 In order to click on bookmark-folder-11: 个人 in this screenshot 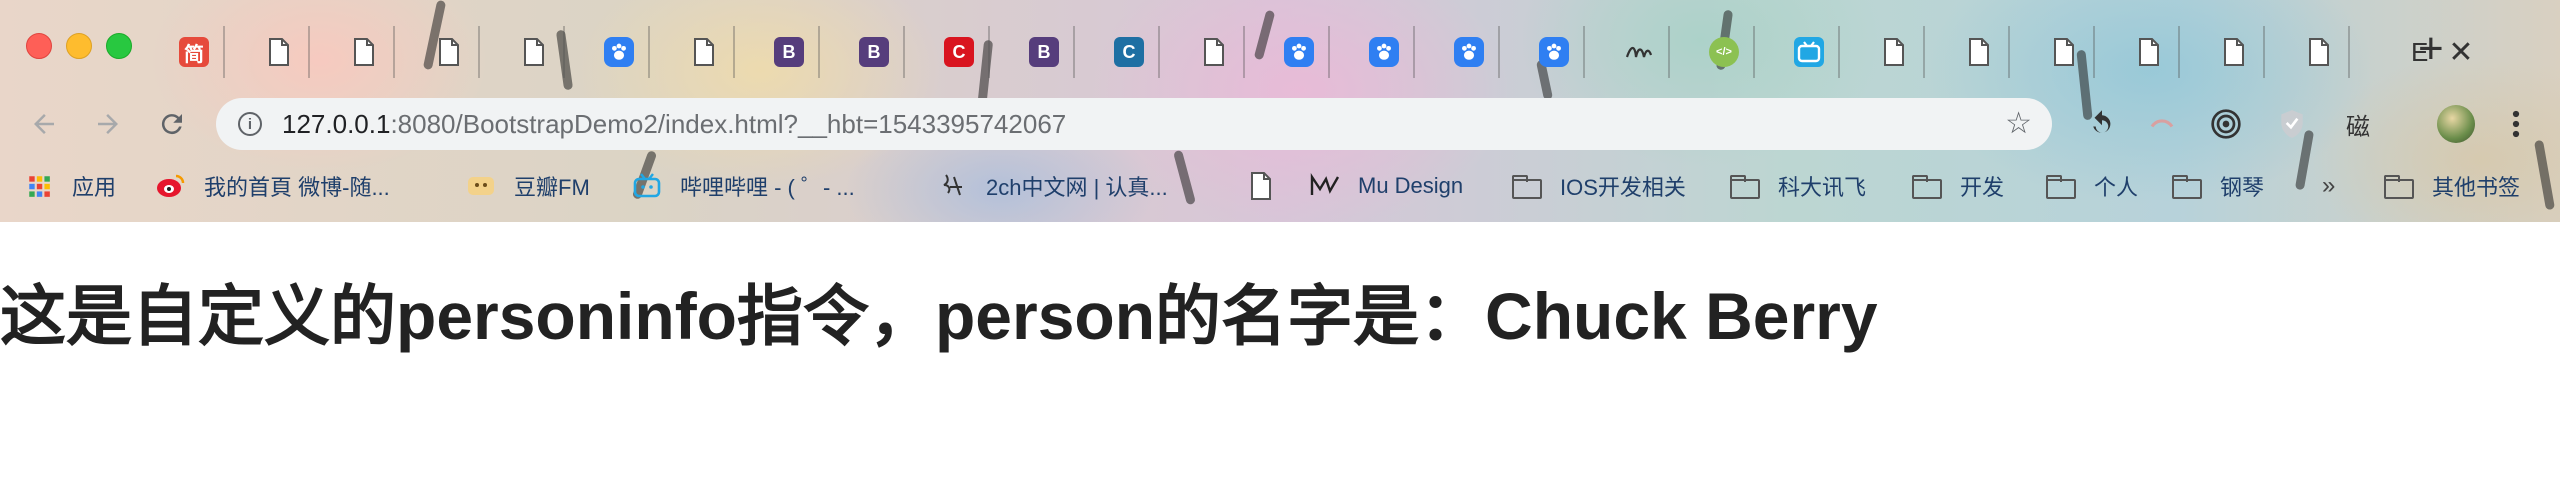, I will do `click(2092, 186)`.